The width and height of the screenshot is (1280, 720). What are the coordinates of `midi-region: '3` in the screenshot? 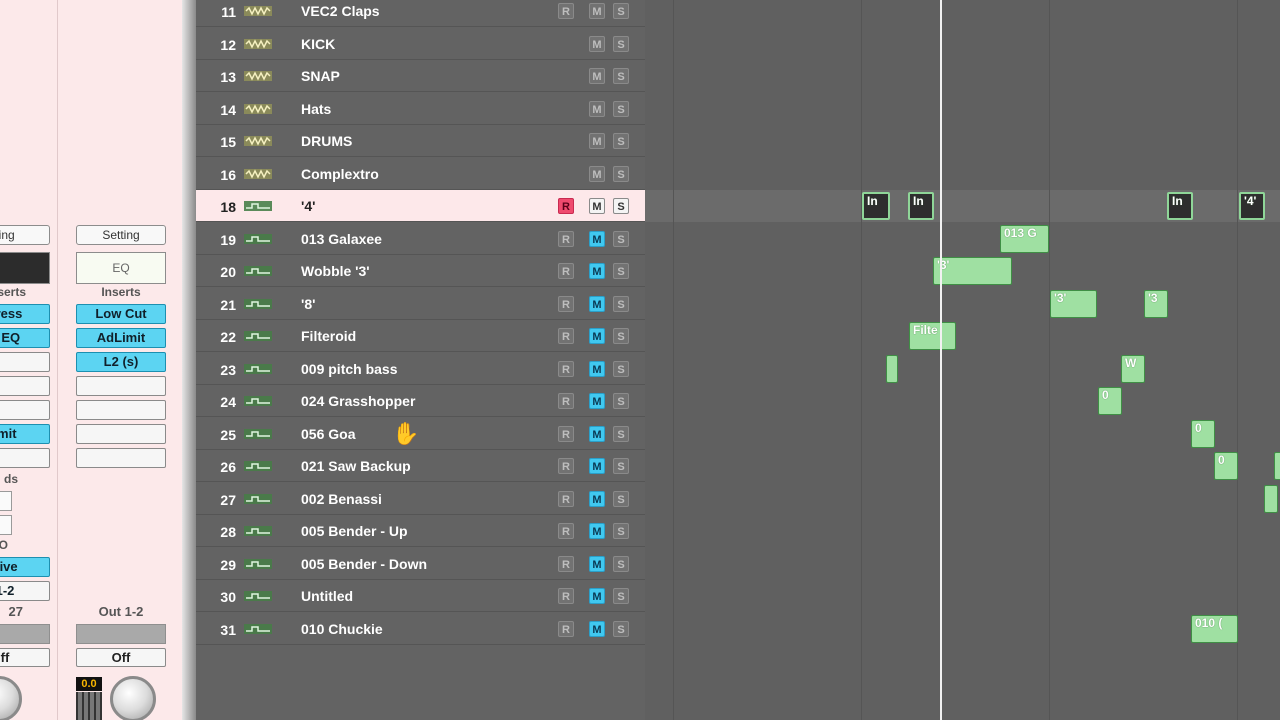 It's located at (1156, 304).